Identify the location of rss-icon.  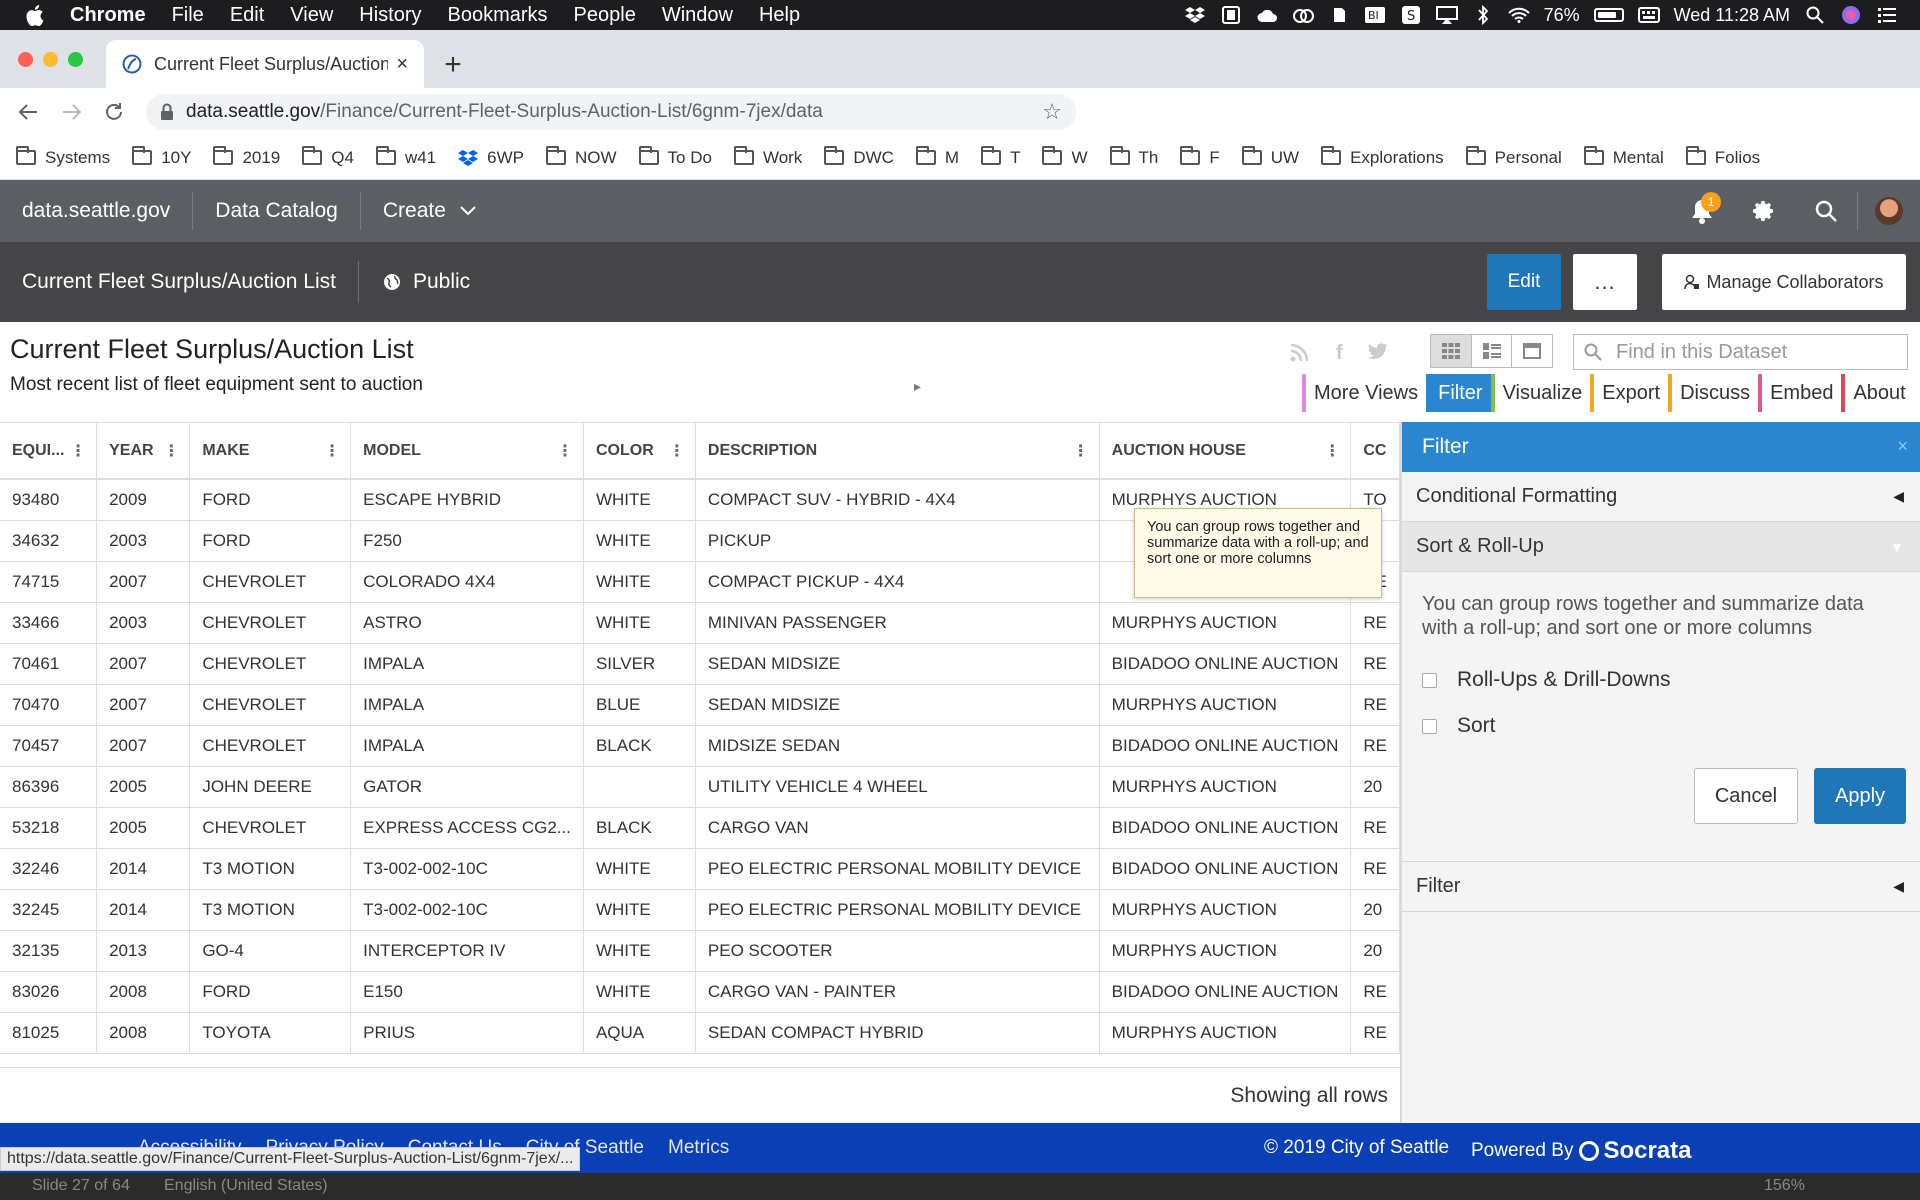
(1300, 355).